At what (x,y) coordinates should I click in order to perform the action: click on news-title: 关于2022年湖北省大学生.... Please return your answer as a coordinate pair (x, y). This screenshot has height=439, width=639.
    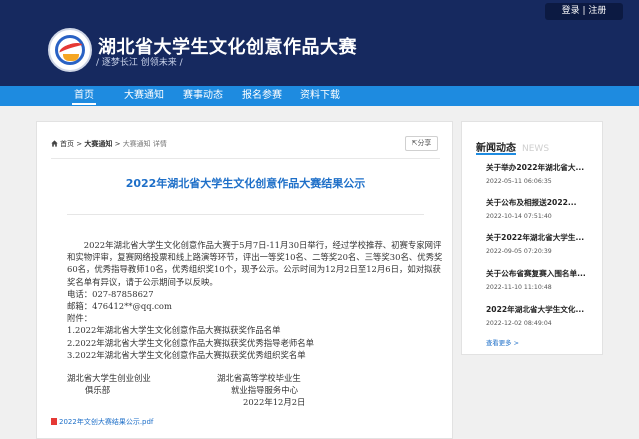
    Looking at the image, I should click on (542, 237).